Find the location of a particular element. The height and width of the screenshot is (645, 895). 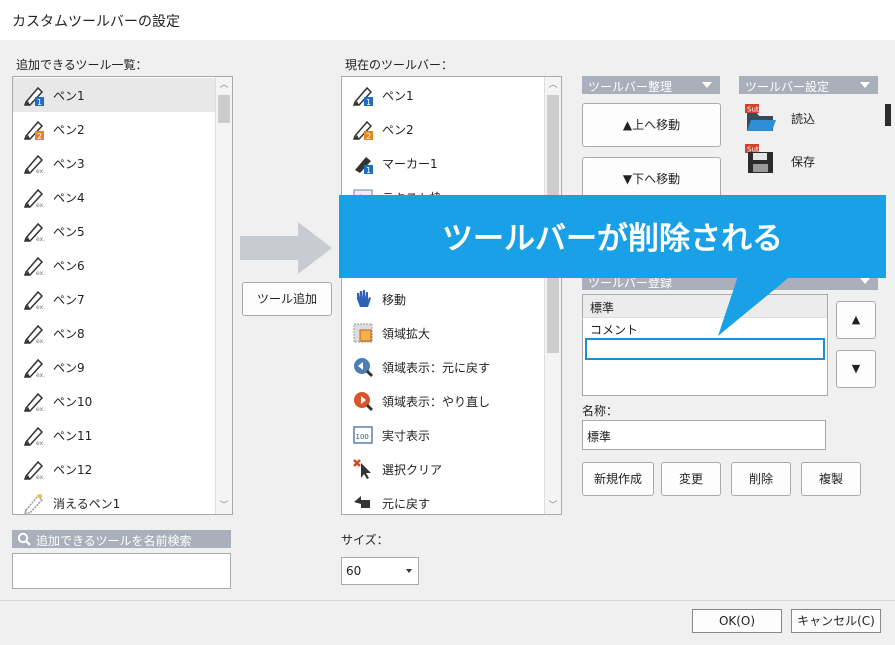

current-tool-row: 1 ペン1 is located at coordinates (451, 95).